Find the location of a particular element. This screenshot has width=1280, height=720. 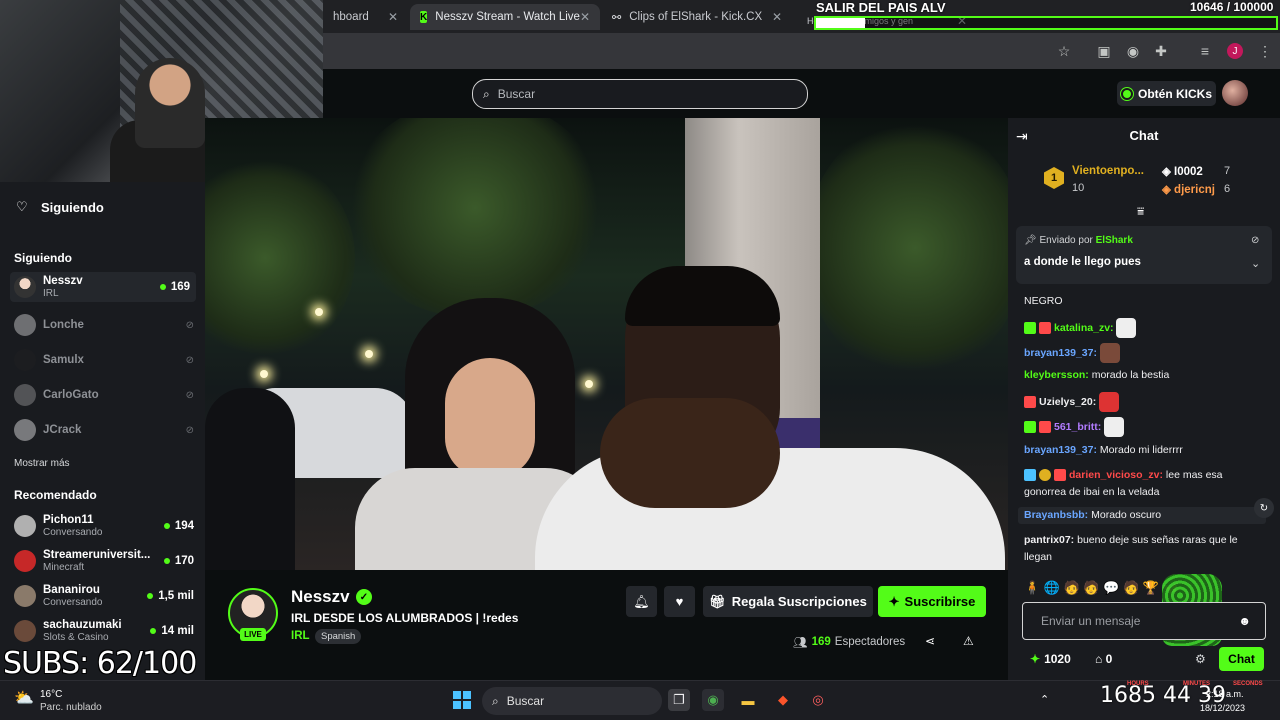

goal-title: SALIR DEL PAIS ALV is located at coordinates (881, 7).